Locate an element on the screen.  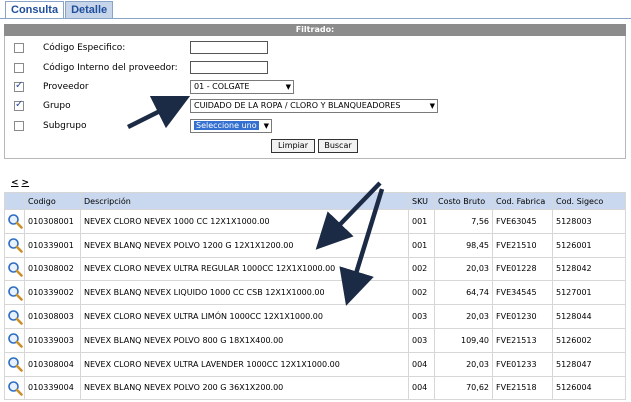
filter-row-grupo is located at coordinates (19, 106).